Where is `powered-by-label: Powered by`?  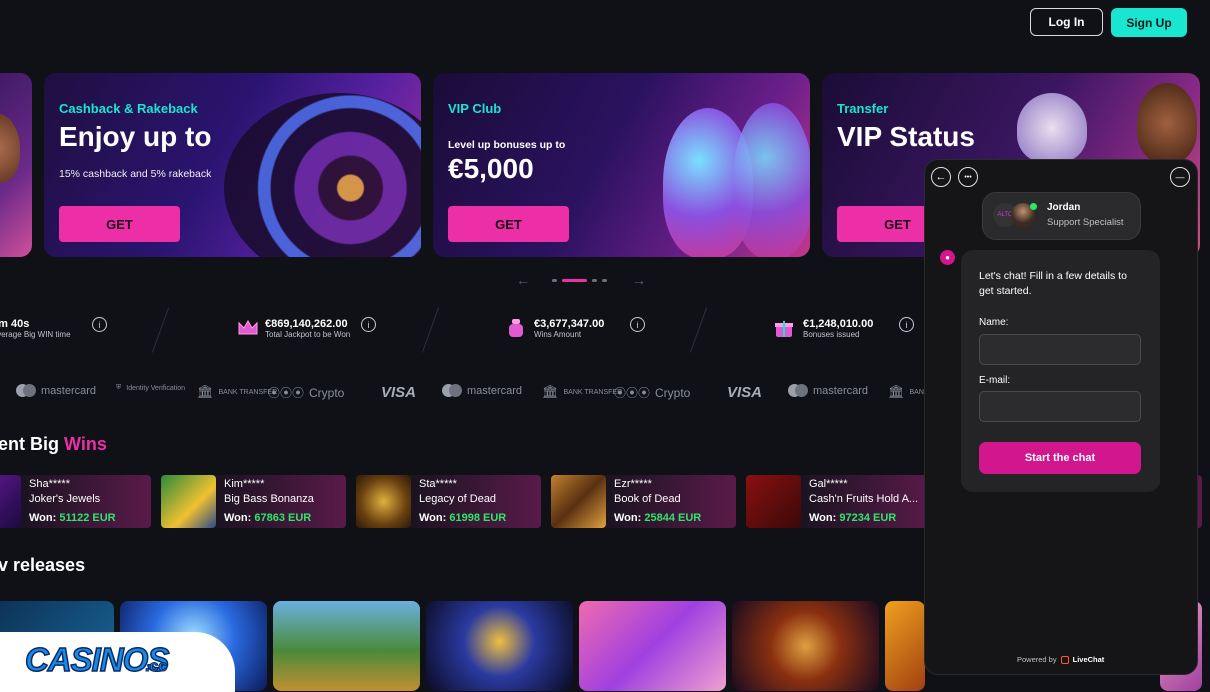
powered-by-label: Powered by is located at coordinates (1037, 659).